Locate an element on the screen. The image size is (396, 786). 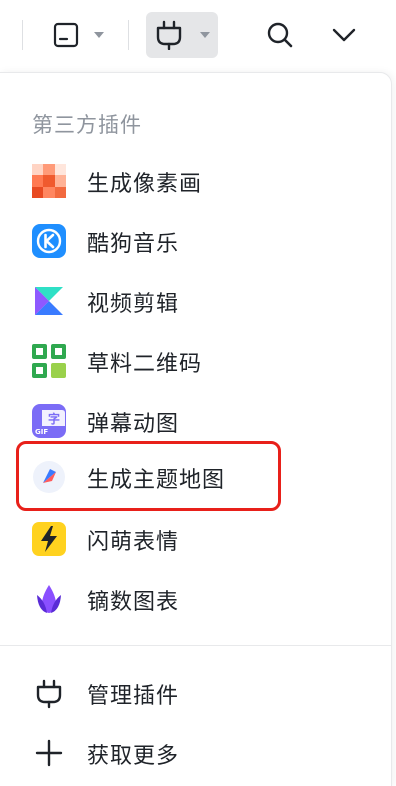
menu-item-label: 弹幕动图 is located at coordinates (133, 424).